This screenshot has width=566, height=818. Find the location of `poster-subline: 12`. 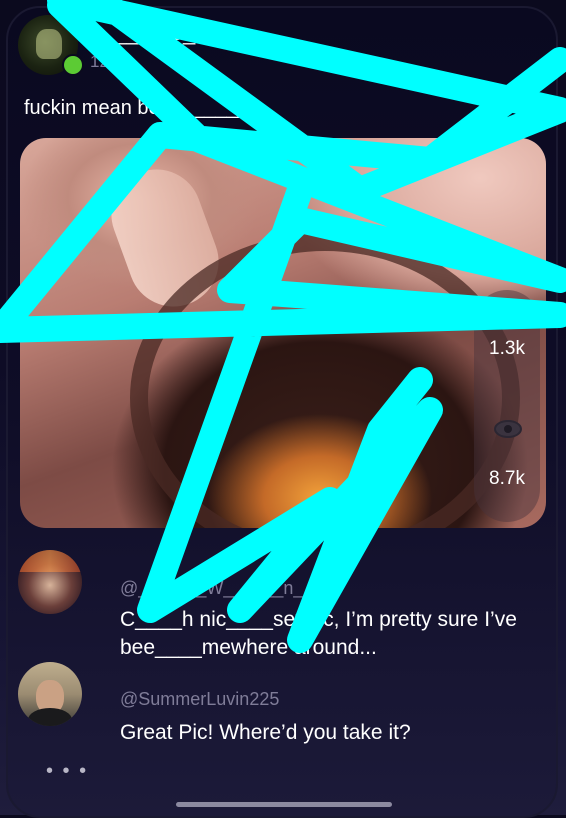

poster-subline: 12 is located at coordinates (99, 61).